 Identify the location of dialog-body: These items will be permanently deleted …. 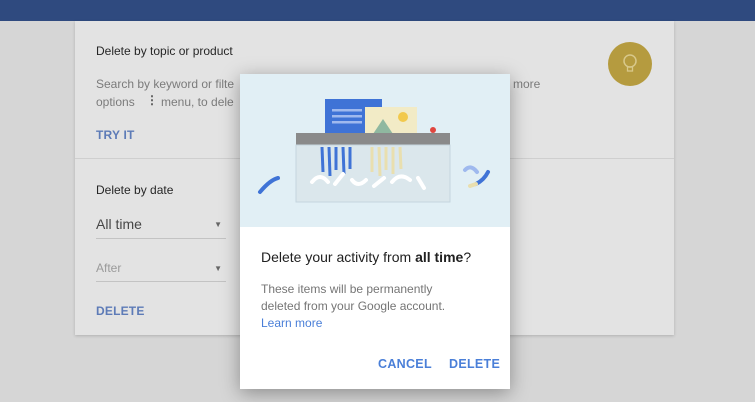
(378, 306).